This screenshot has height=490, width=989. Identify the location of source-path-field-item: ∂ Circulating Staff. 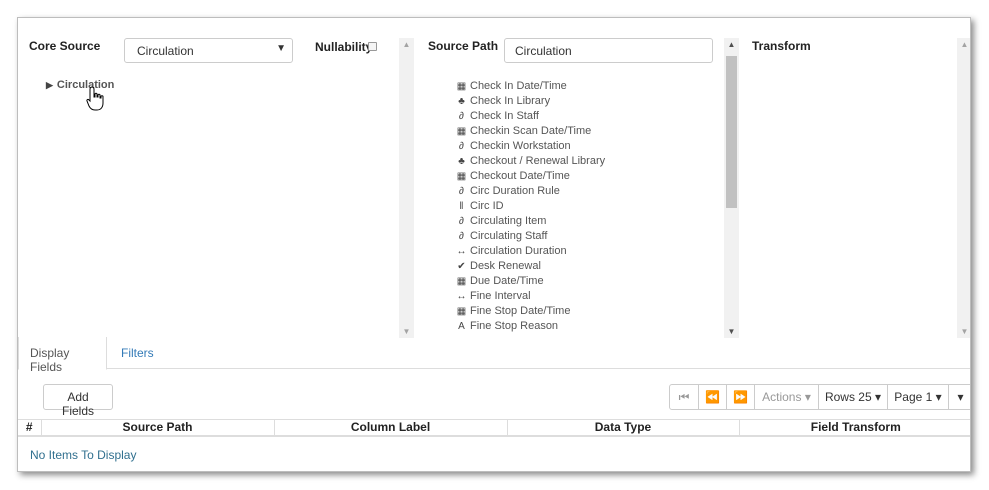
(530, 236).